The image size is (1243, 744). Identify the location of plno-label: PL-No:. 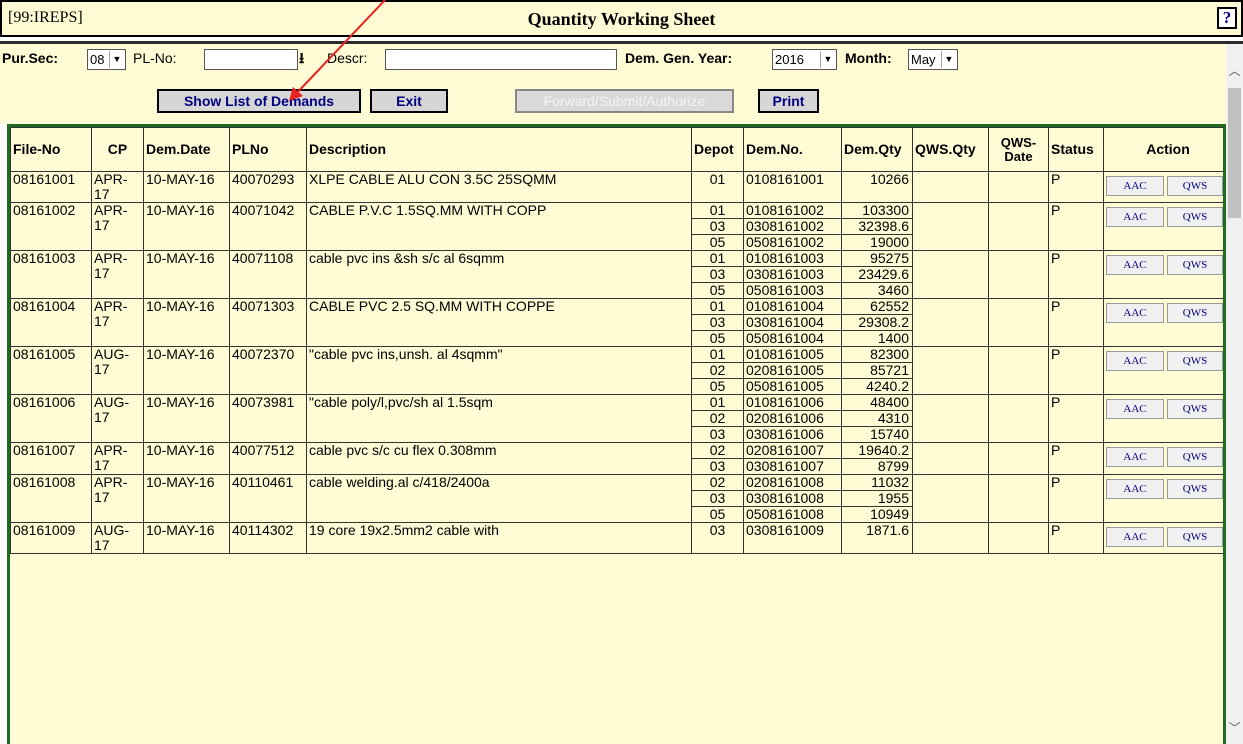
(155, 58).